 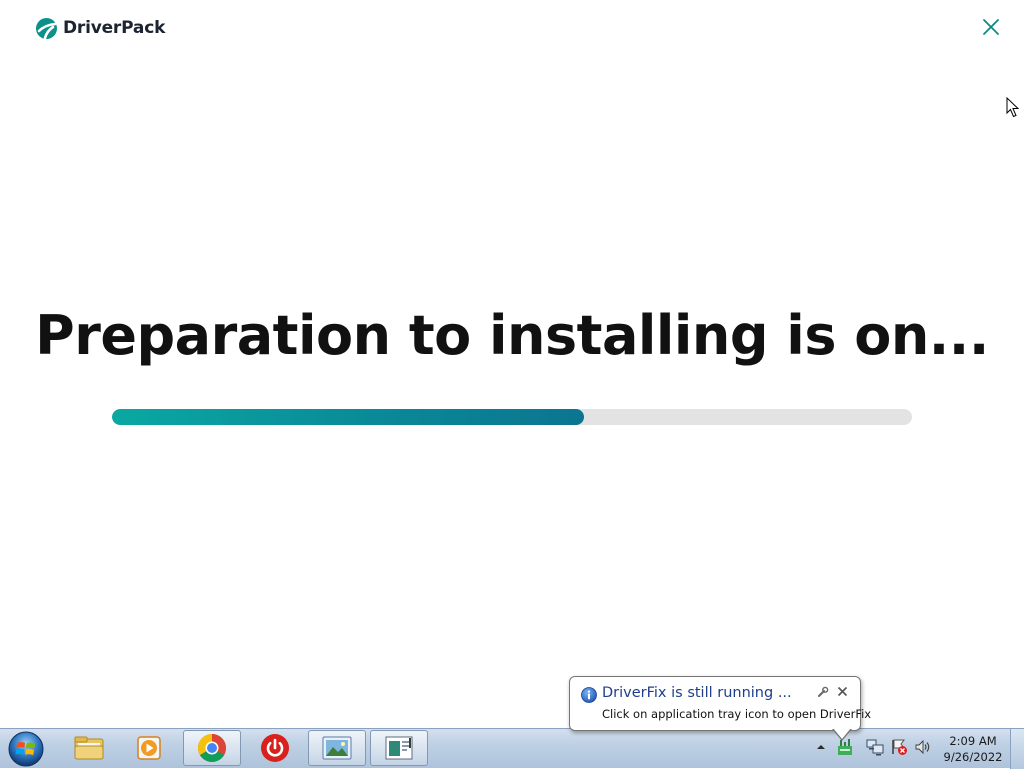 I want to click on window-icon, so click(x=399, y=748).